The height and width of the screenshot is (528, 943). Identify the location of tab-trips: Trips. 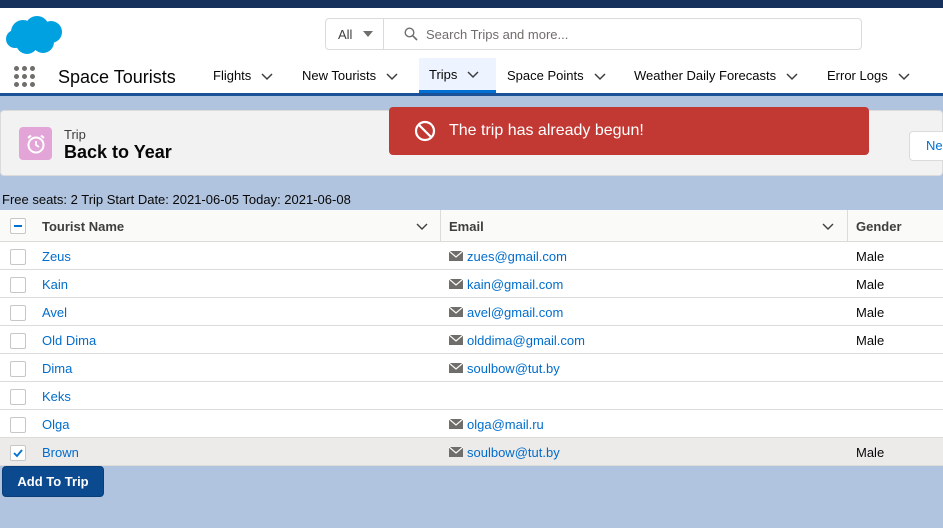
(457, 75).